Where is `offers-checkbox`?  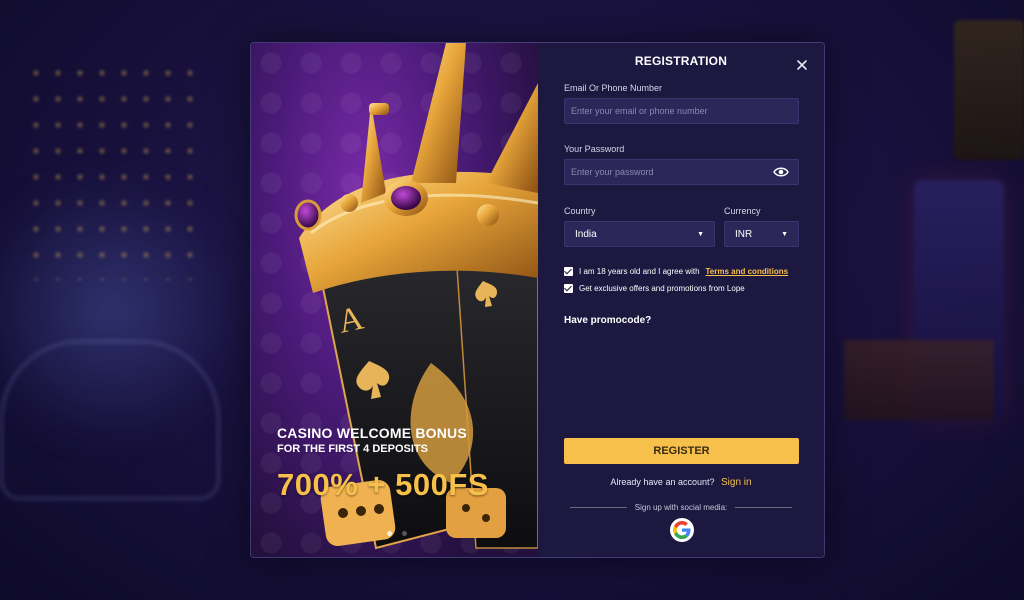
offers-checkbox is located at coordinates (568, 288).